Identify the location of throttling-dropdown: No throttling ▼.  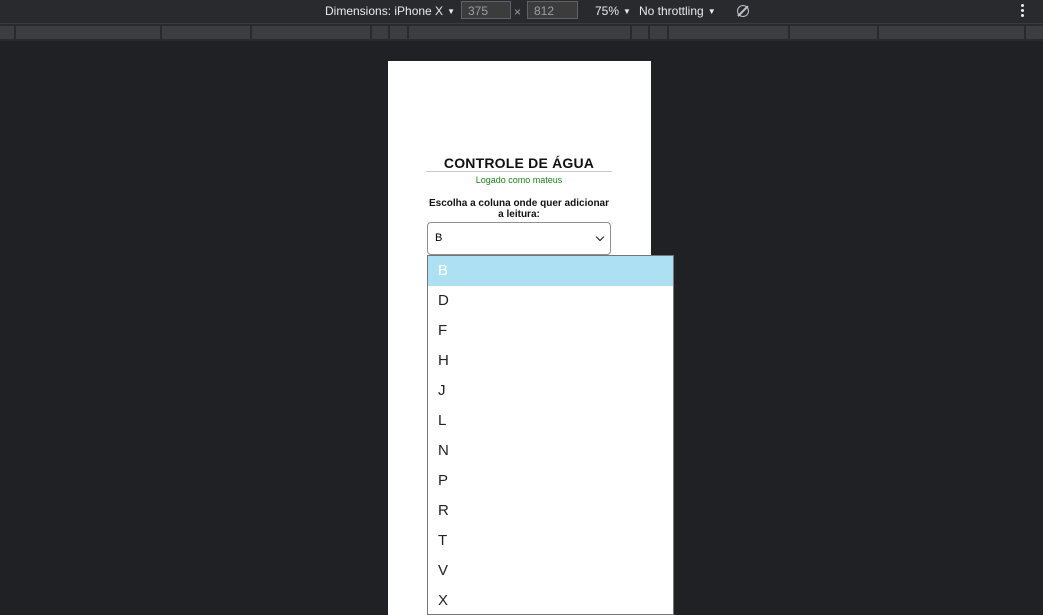
(677, 11).